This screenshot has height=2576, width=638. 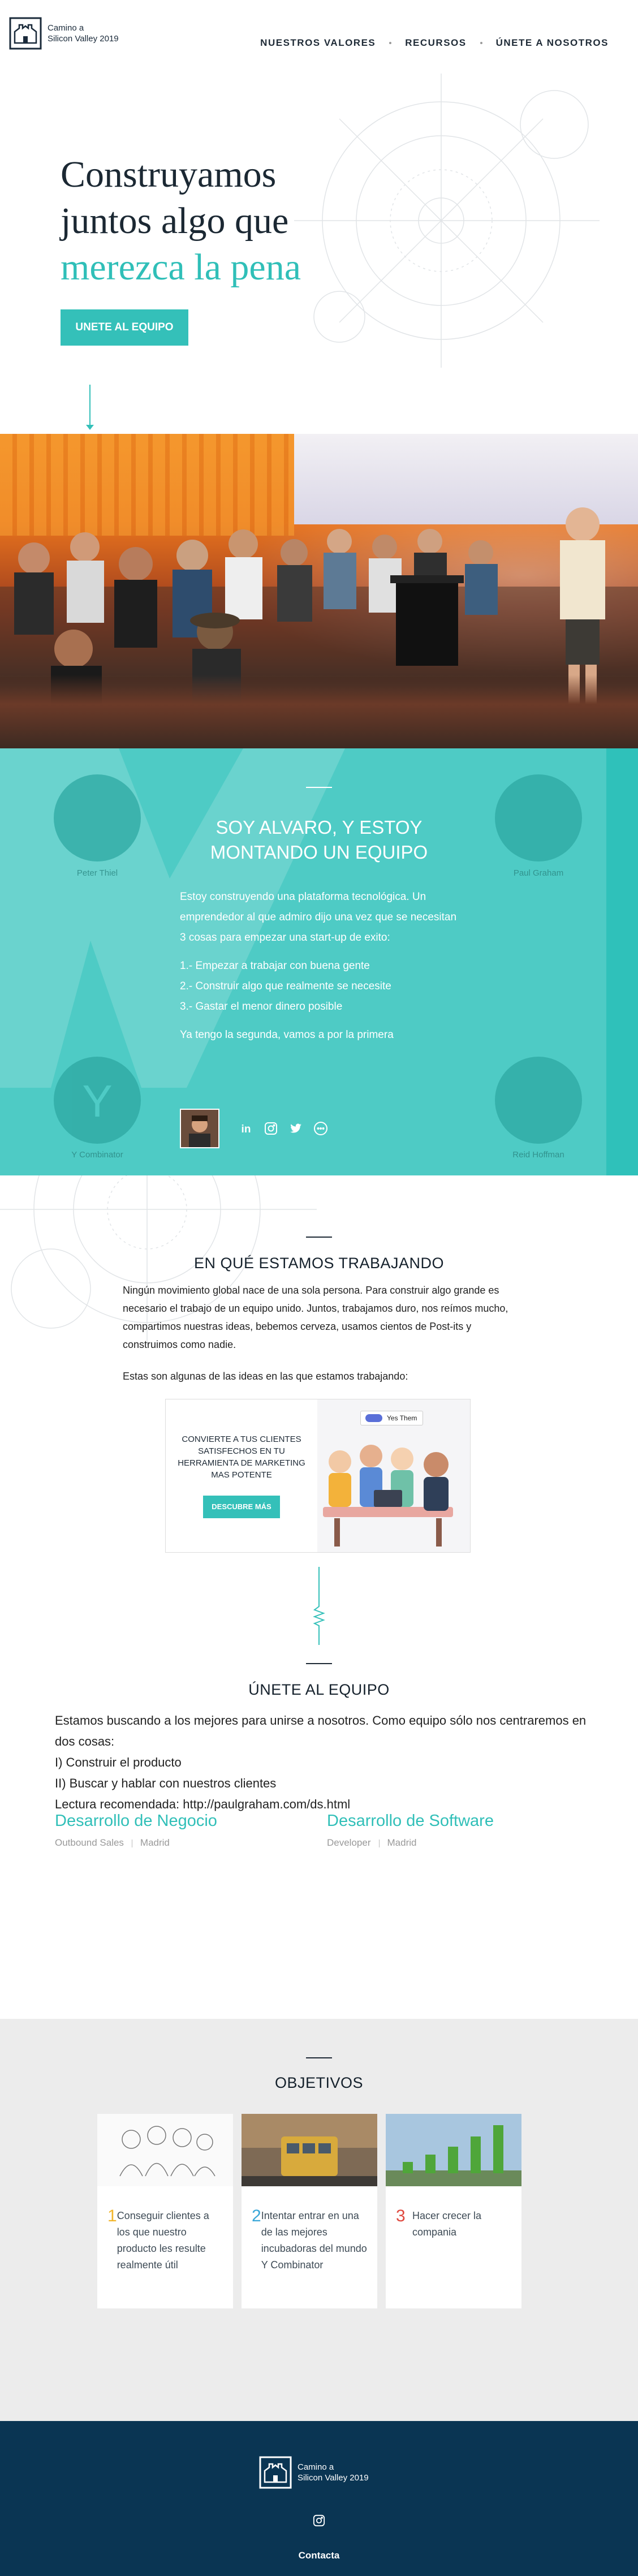 I want to click on footer-logo: Camino a Silicon Valley 2019, so click(x=314, y=2472).